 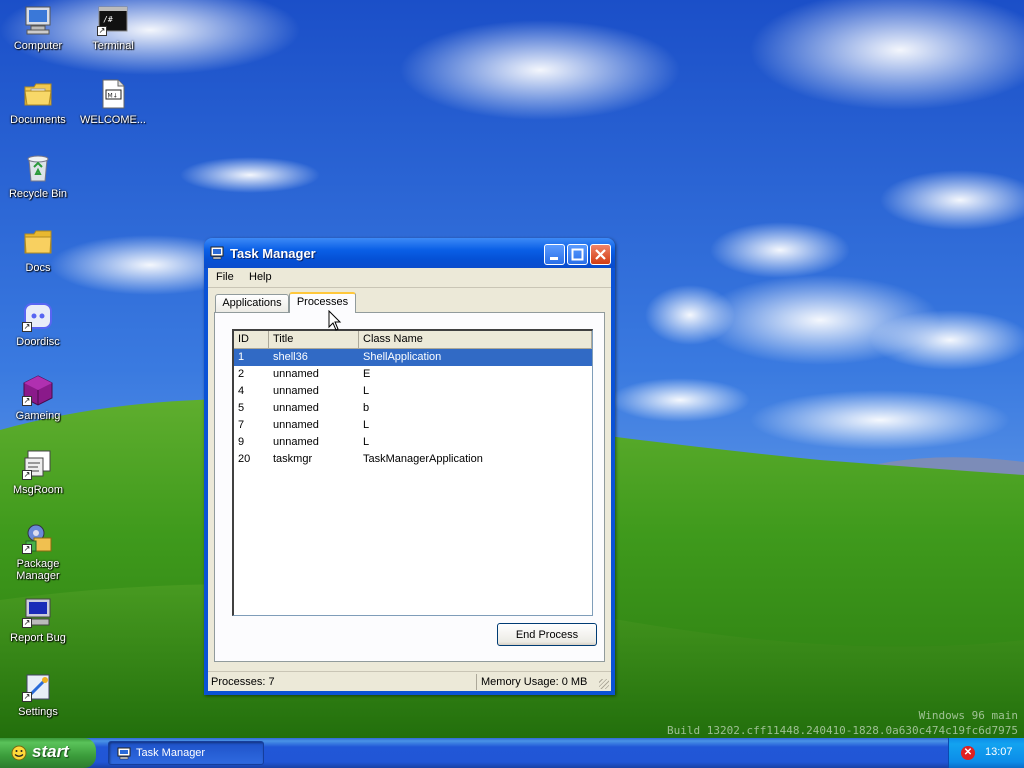 What do you see at coordinates (322, 302) in the screenshot?
I see `tab-processes: Processes` at bounding box center [322, 302].